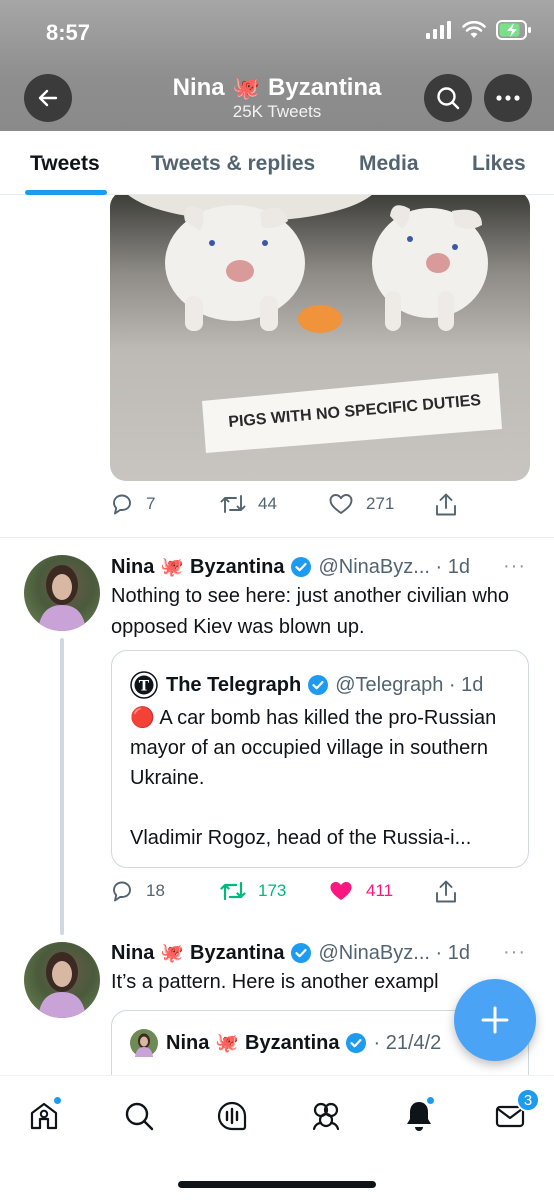  What do you see at coordinates (277, 537) in the screenshot?
I see `tweet-divider` at bounding box center [277, 537].